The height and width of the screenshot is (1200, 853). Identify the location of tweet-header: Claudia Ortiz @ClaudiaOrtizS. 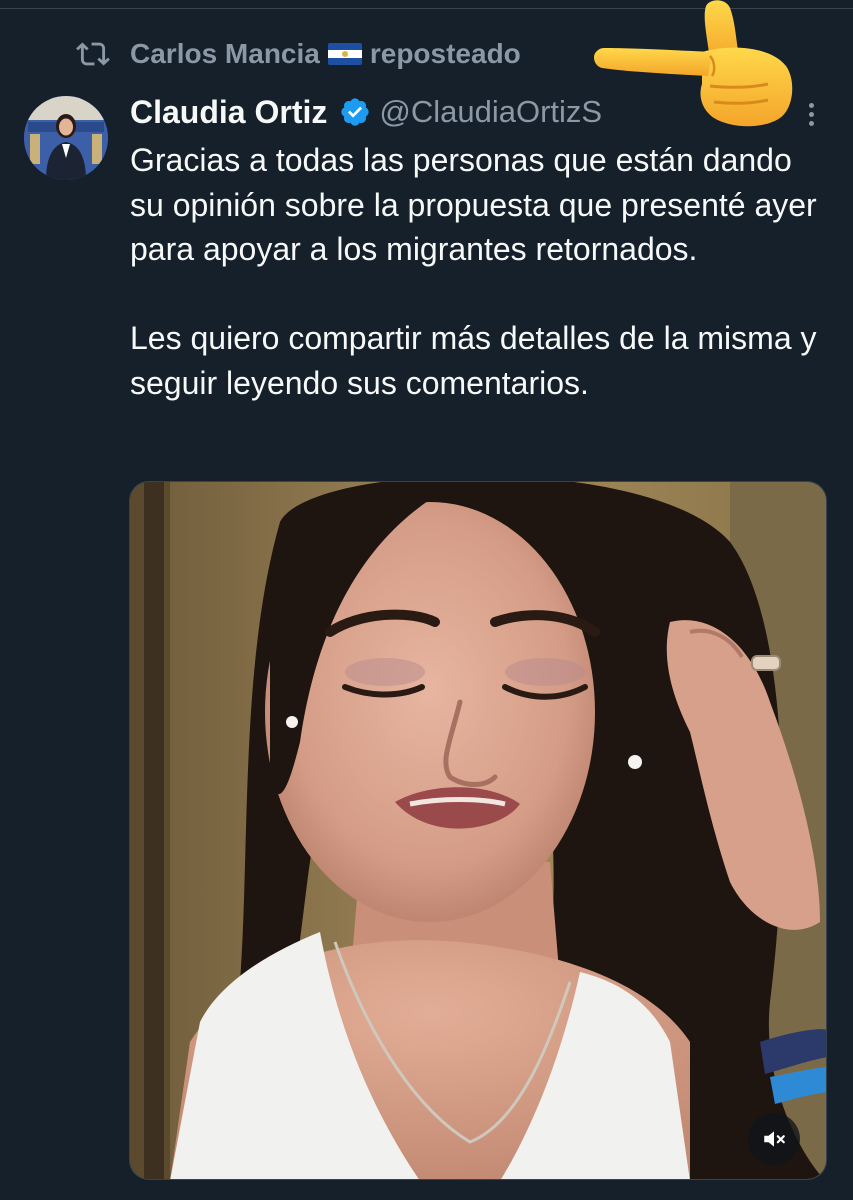
(366, 112).